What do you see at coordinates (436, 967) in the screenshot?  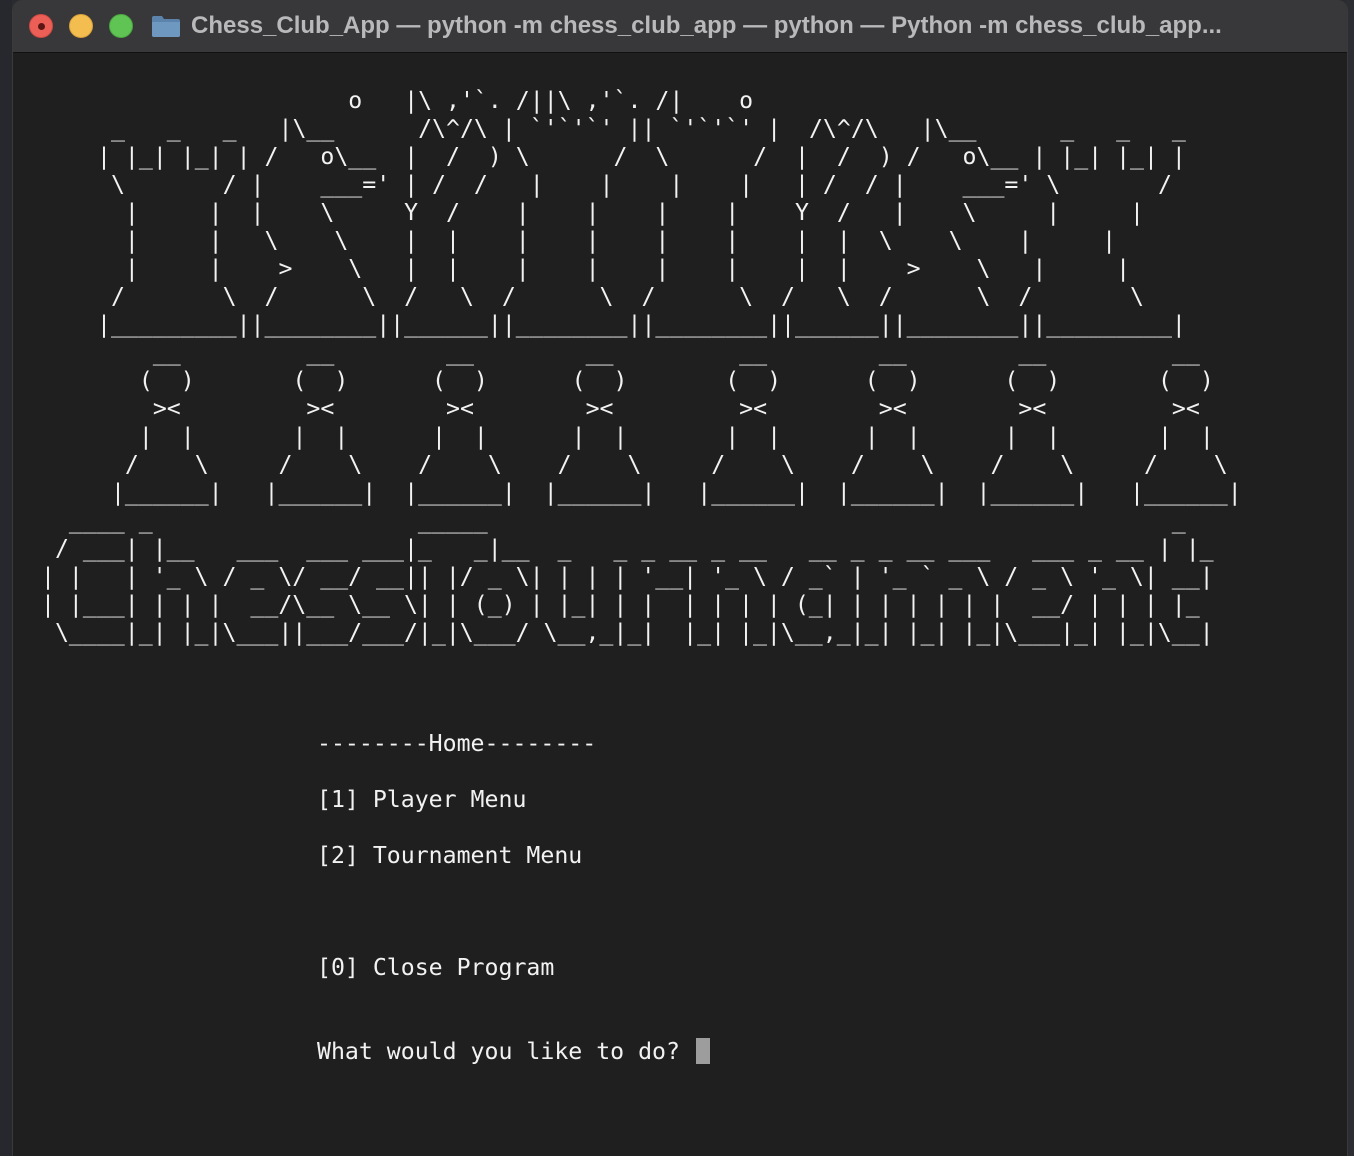 I see `menu-option-close: [0] Close Program` at bounding box center [436, 967].